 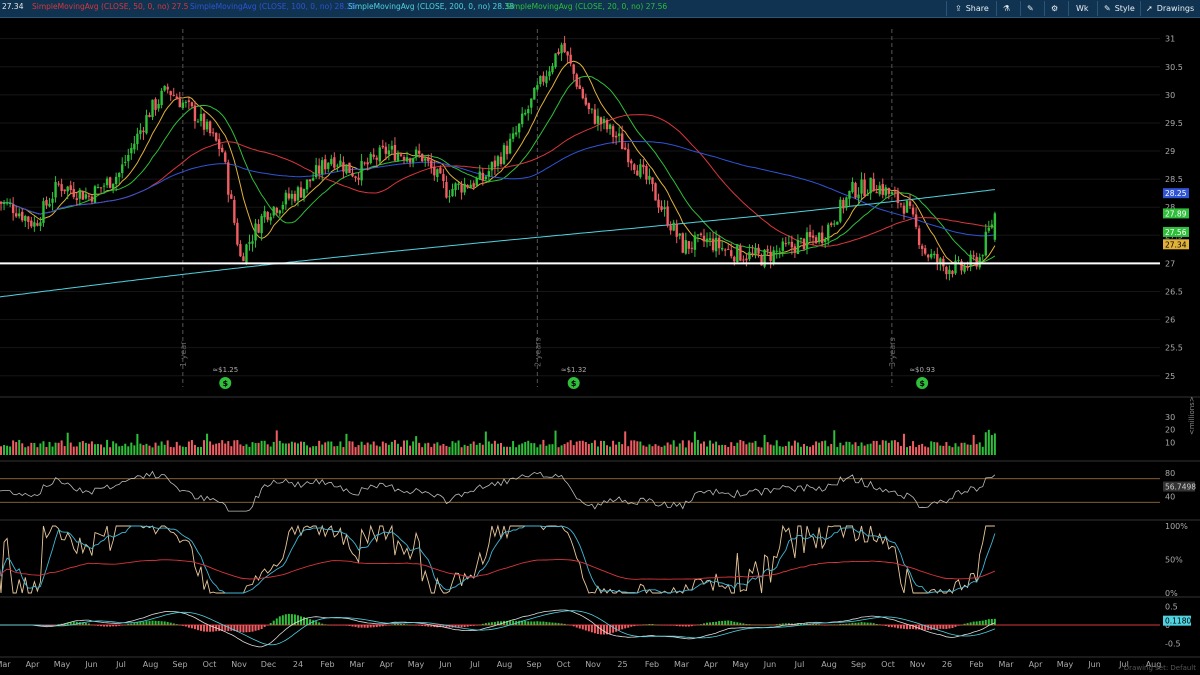 I want to click on dividend-symbol: $, so click(x=225, y=383).